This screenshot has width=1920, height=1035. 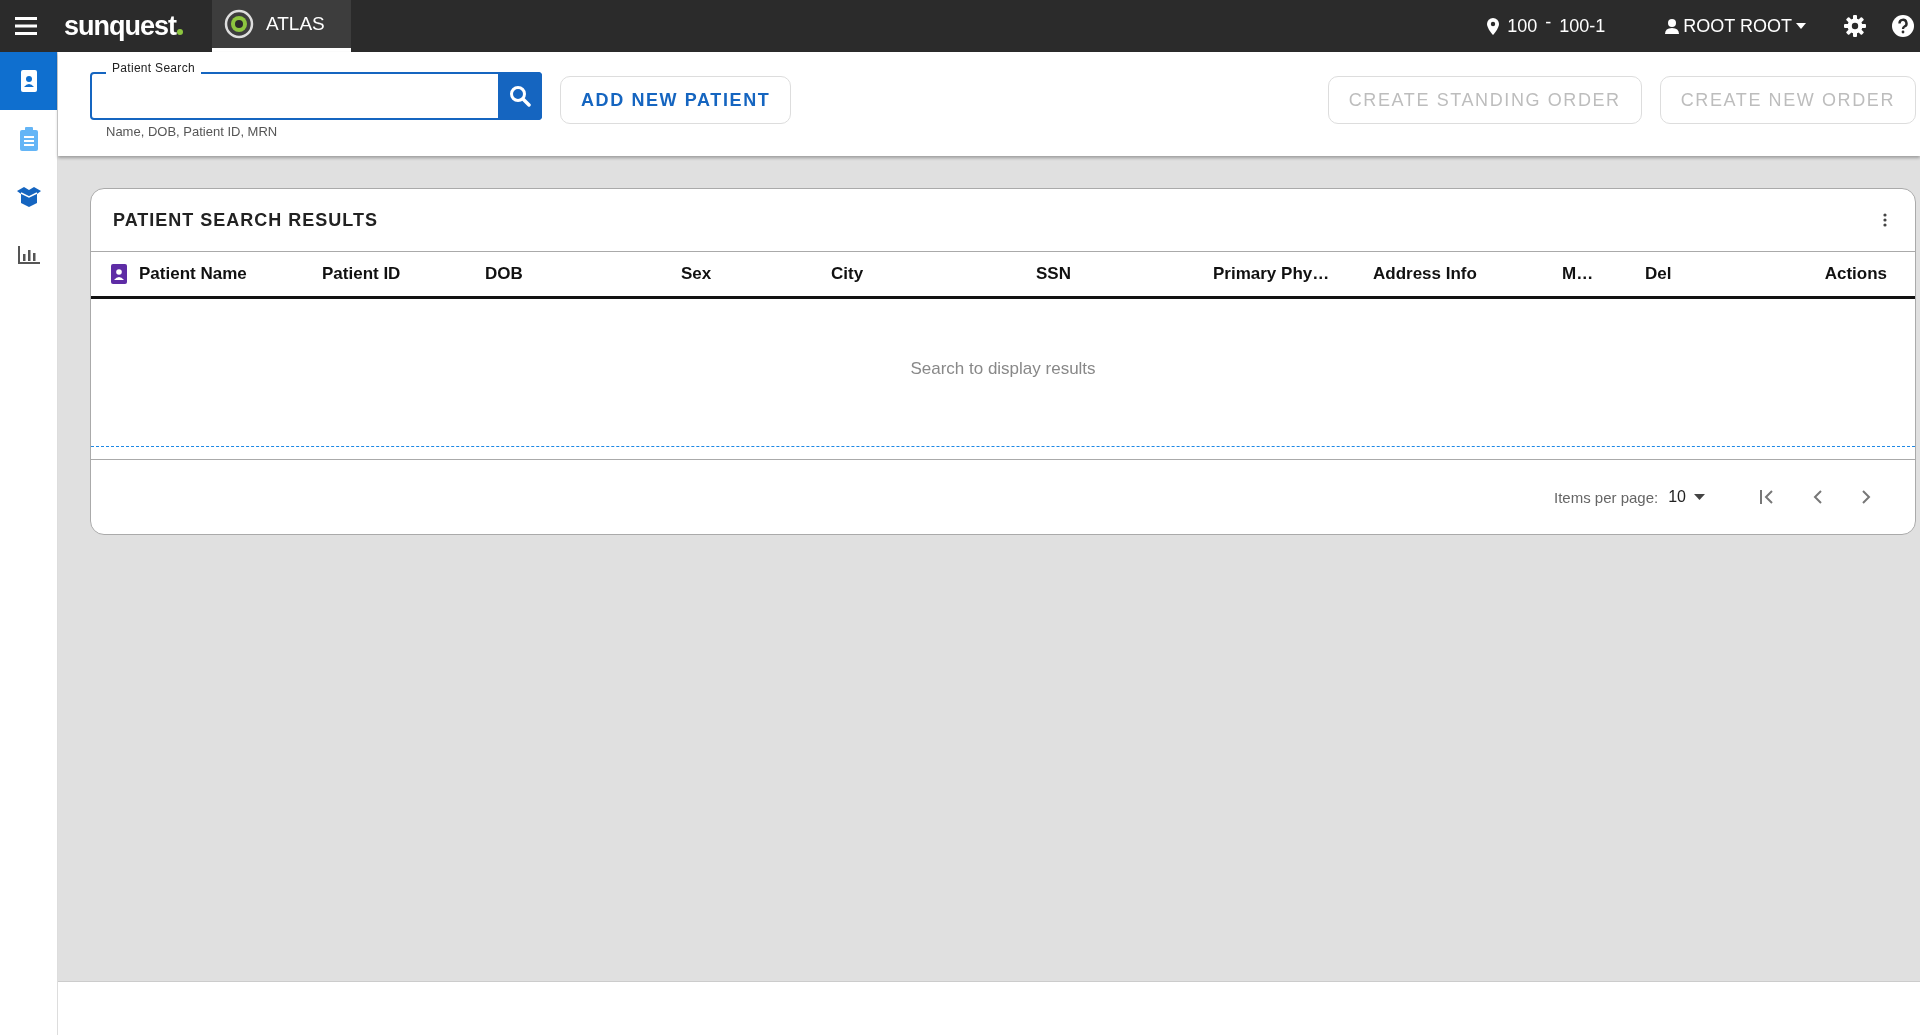 What do you see at coordinates (1866, 497) in the screenshot?
I see `chevron-right-icon` at bounding box center [1866, 497].